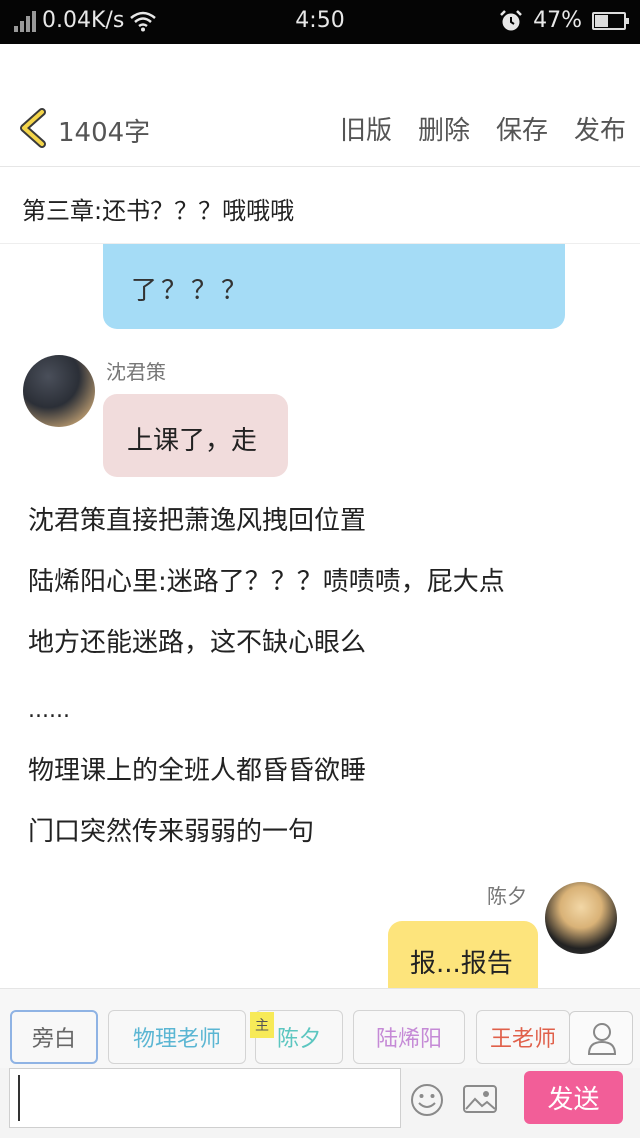  I want to click on character-chip-teacher-wang: 王老师, so click(523, 1037).